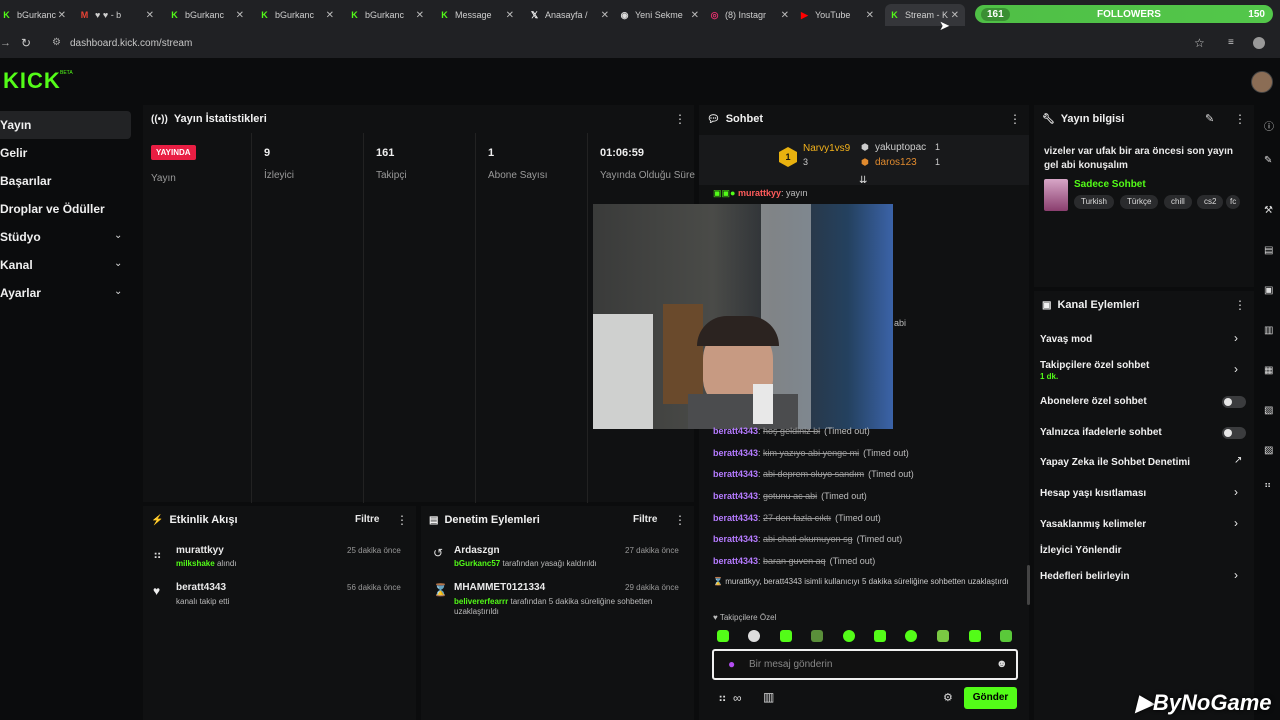 This screenshot has width=1280, height=720. What do you see at coordinates (1178, 202) in the screenshot?
I see `stream-tag: chill` at bounding box center [1178, 202].